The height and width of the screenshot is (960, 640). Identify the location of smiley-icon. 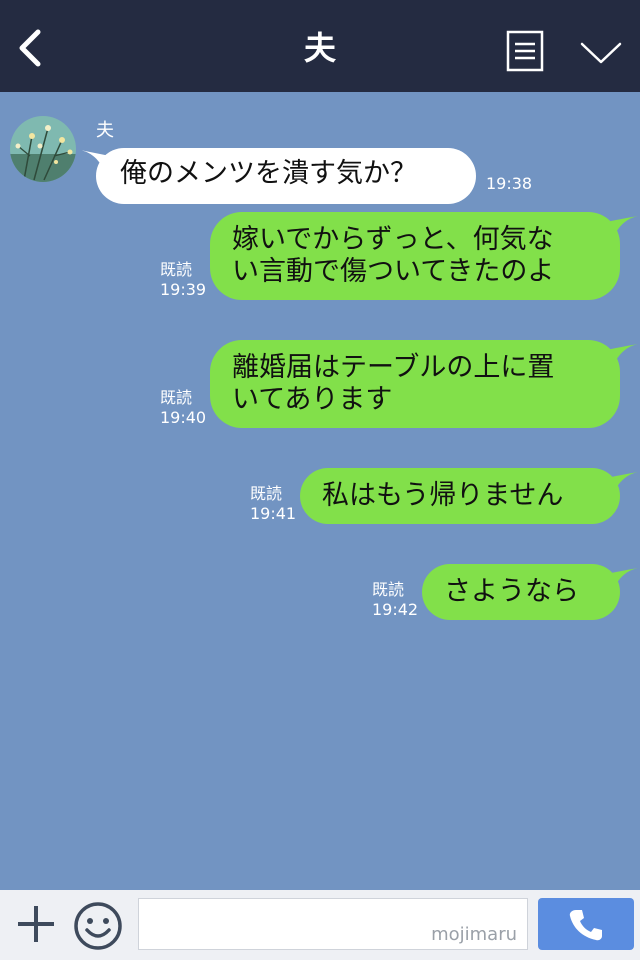
(98, 926).